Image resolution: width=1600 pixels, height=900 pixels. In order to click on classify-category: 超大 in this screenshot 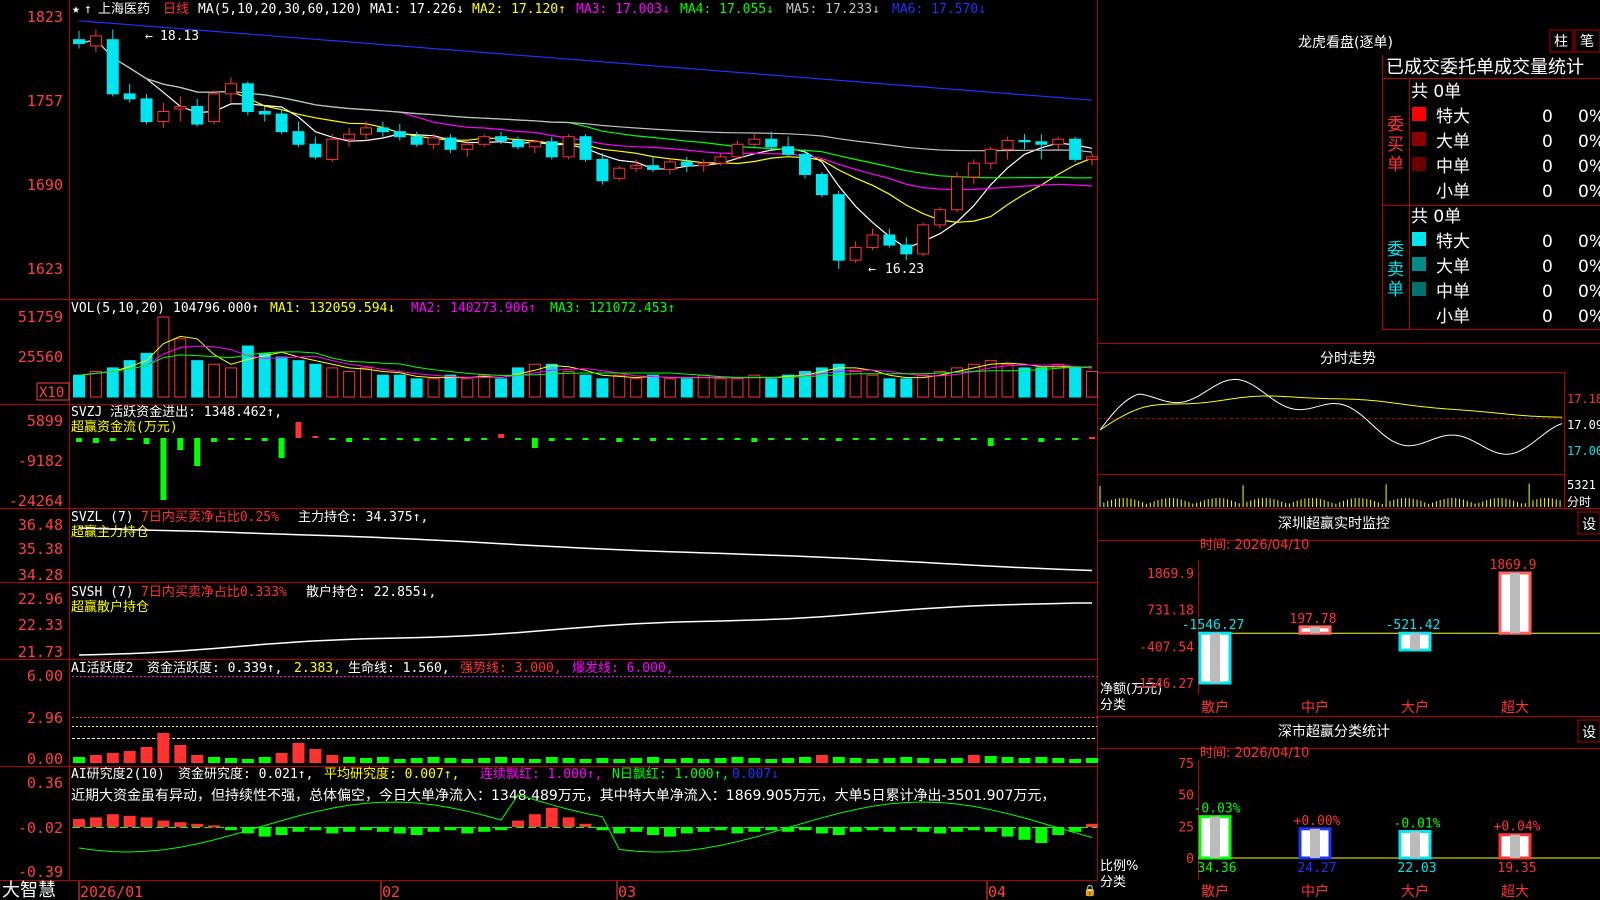, I will do `click(1515, 892)`.